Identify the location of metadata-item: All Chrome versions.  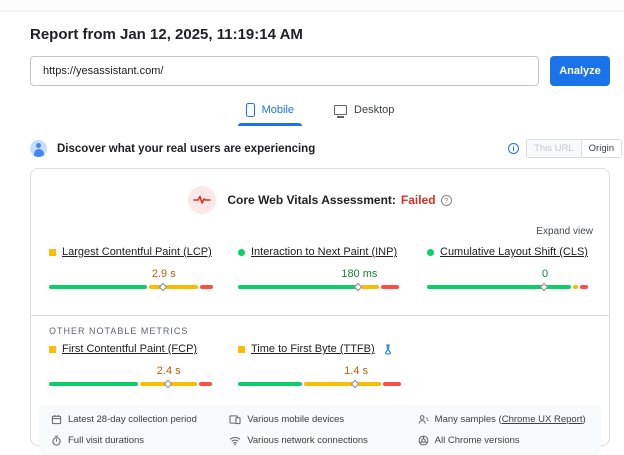
(503, 440).